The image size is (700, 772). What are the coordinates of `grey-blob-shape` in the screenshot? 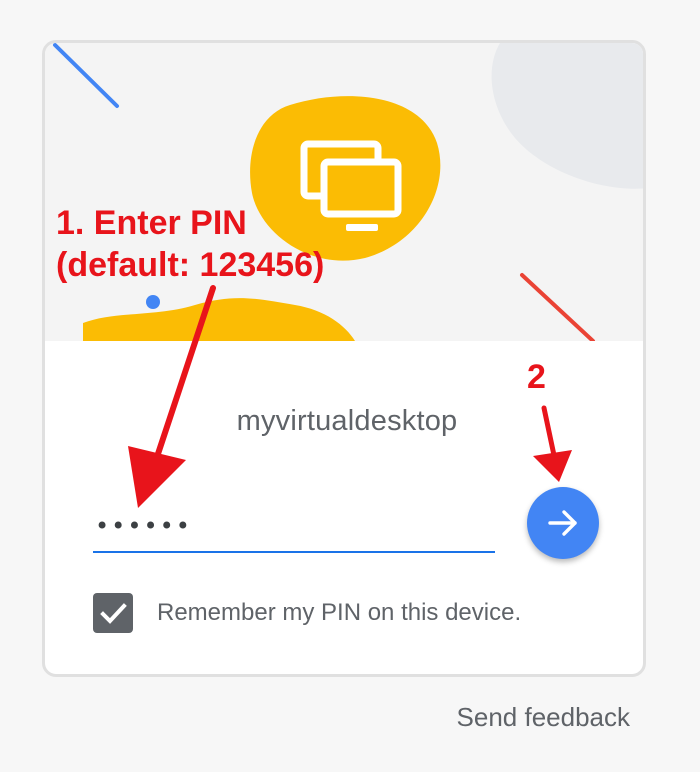 It's located at (567, 116).